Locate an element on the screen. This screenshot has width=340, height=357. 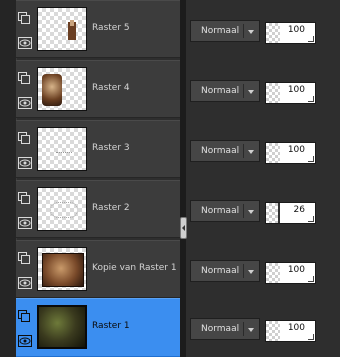
layer-row-raster-1: Raster 1 is located at coordinates (98, 327).